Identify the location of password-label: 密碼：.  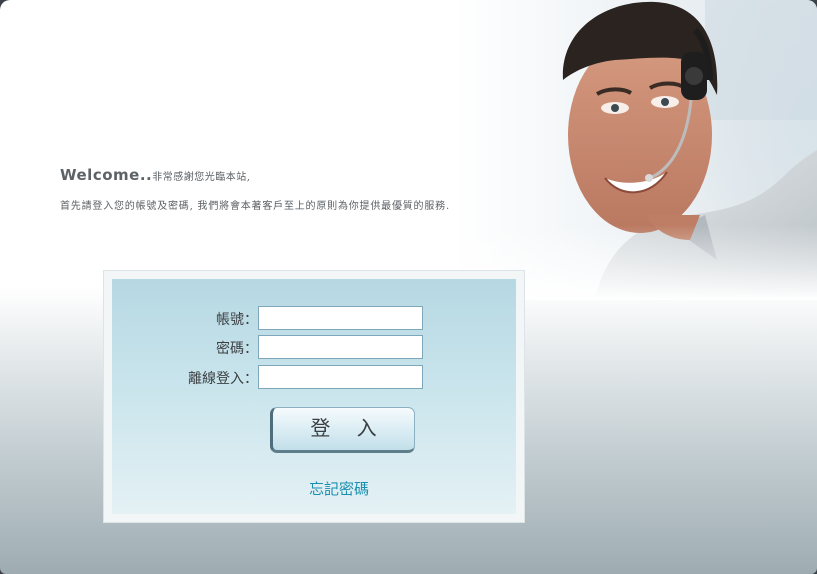
(237, 349).